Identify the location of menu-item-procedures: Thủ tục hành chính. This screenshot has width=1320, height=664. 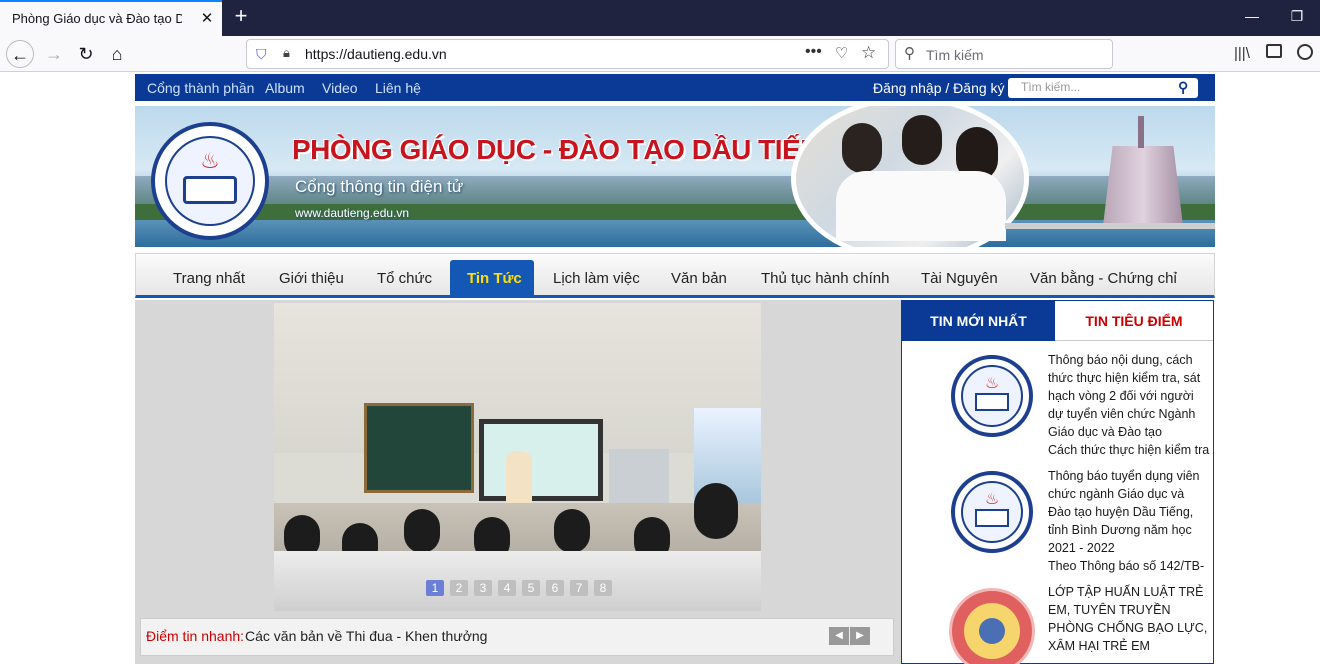
(825, 278).